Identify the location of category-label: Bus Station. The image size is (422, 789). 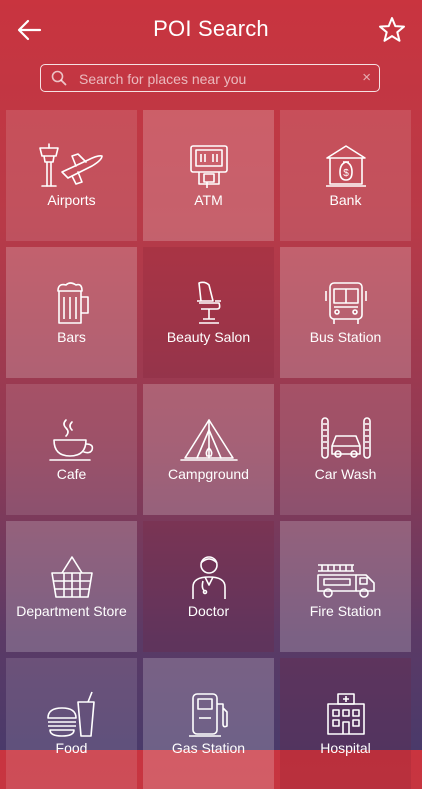
(345, 337).